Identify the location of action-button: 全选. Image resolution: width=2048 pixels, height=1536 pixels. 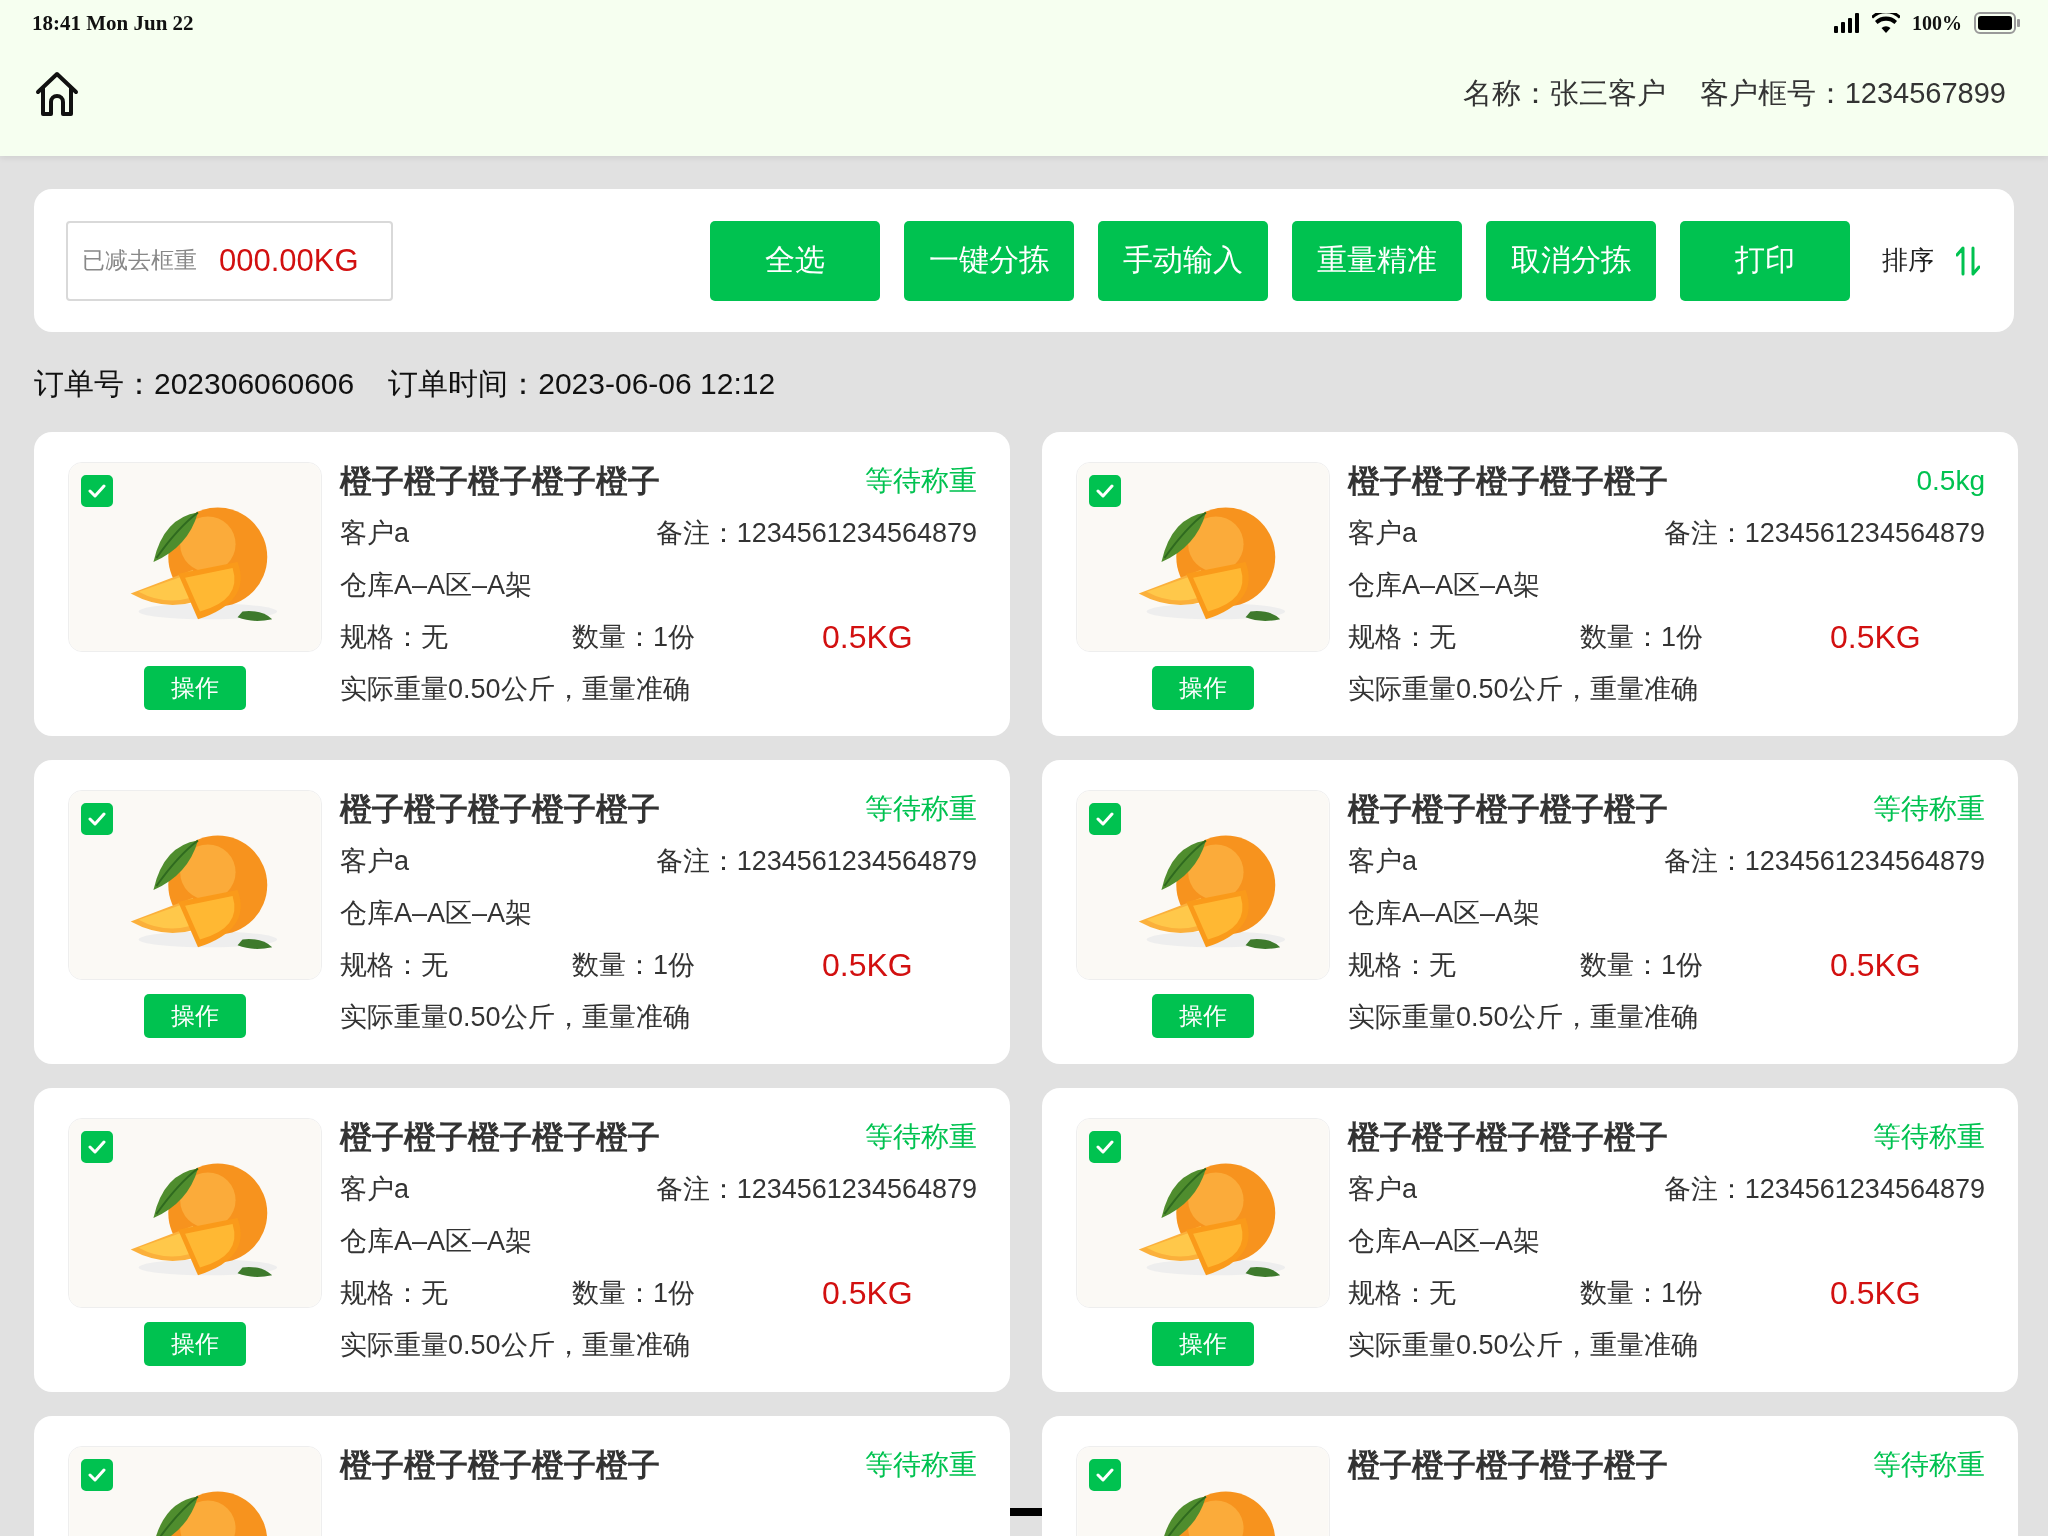
(795, 260).